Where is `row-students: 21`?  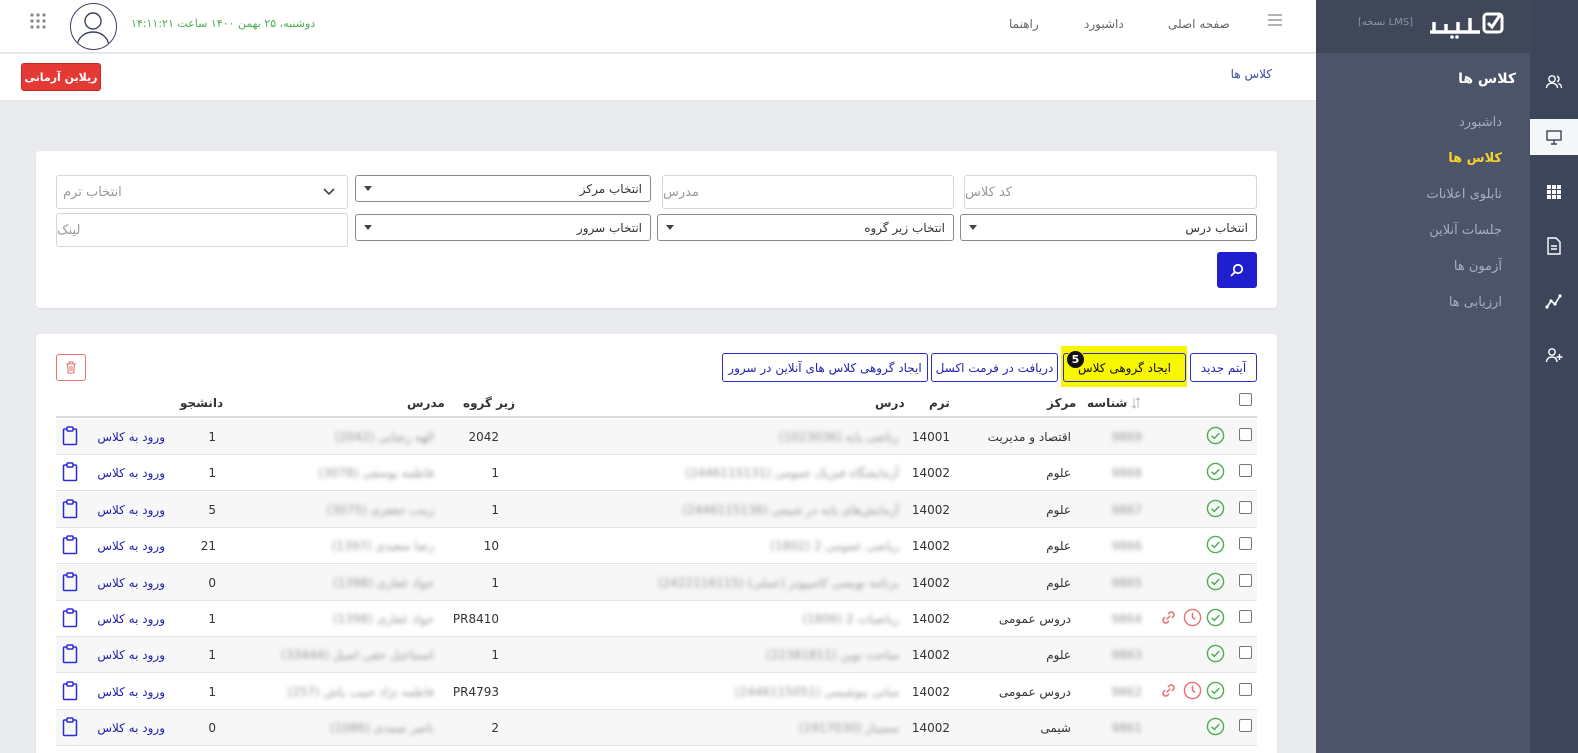
row-students: 21 is located at coordinates (208, 546).